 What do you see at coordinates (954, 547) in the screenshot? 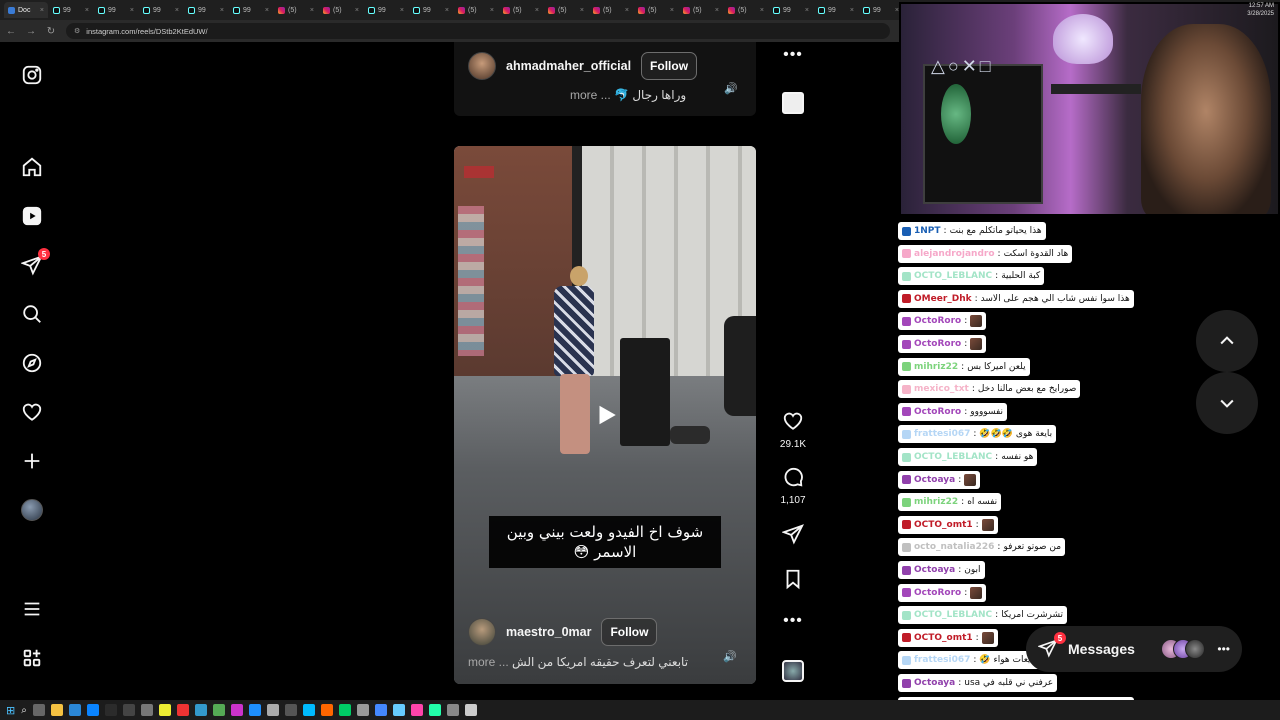
I see `chat-username: octo_natalia226` at bounding box center [954, 547].